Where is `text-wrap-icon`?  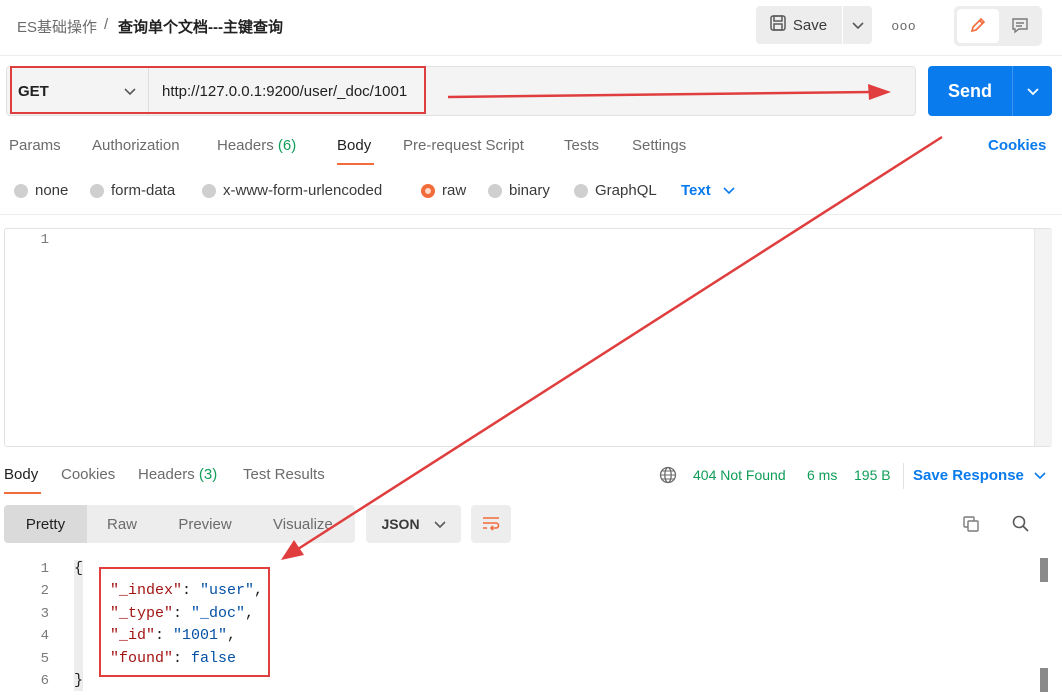
text-wrap-icon is located at coordinates (491, 524).